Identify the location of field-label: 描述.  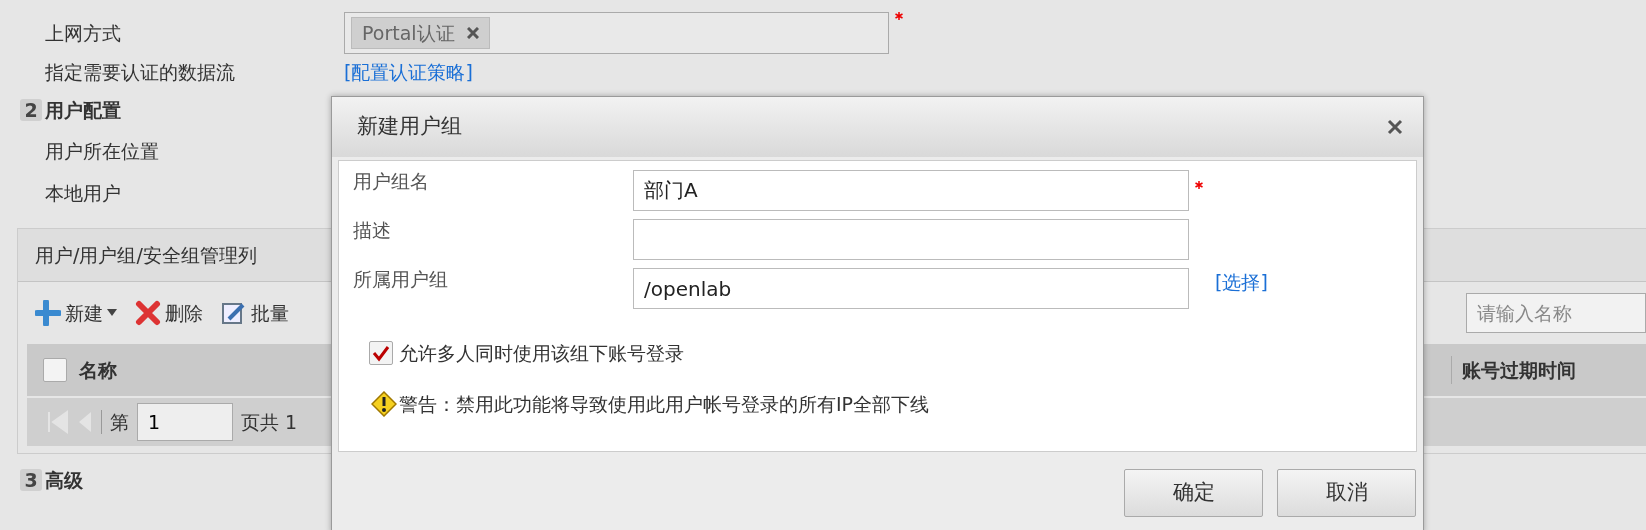
(372, 230).